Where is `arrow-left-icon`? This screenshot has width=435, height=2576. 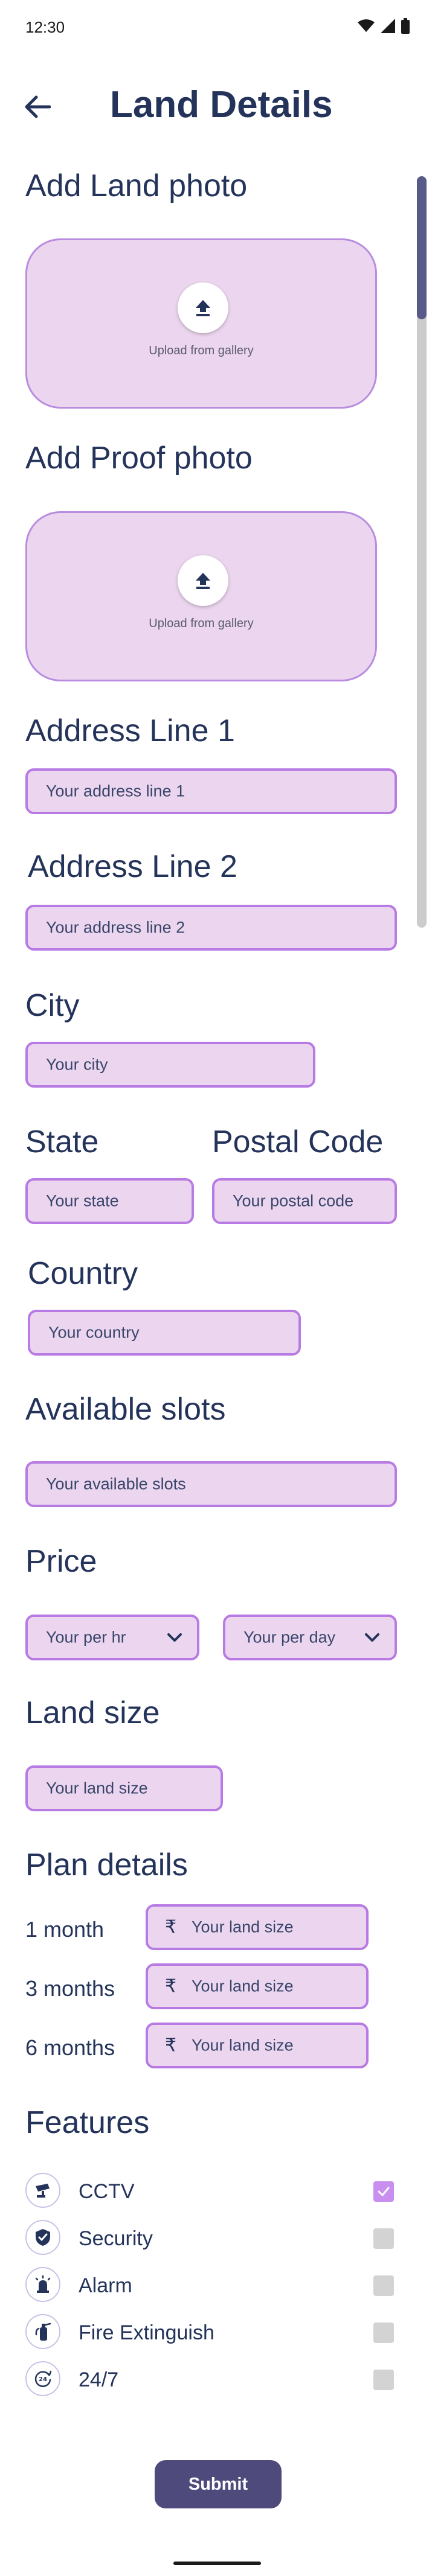 arrow-left-icon is located at coordinates (38, 106).